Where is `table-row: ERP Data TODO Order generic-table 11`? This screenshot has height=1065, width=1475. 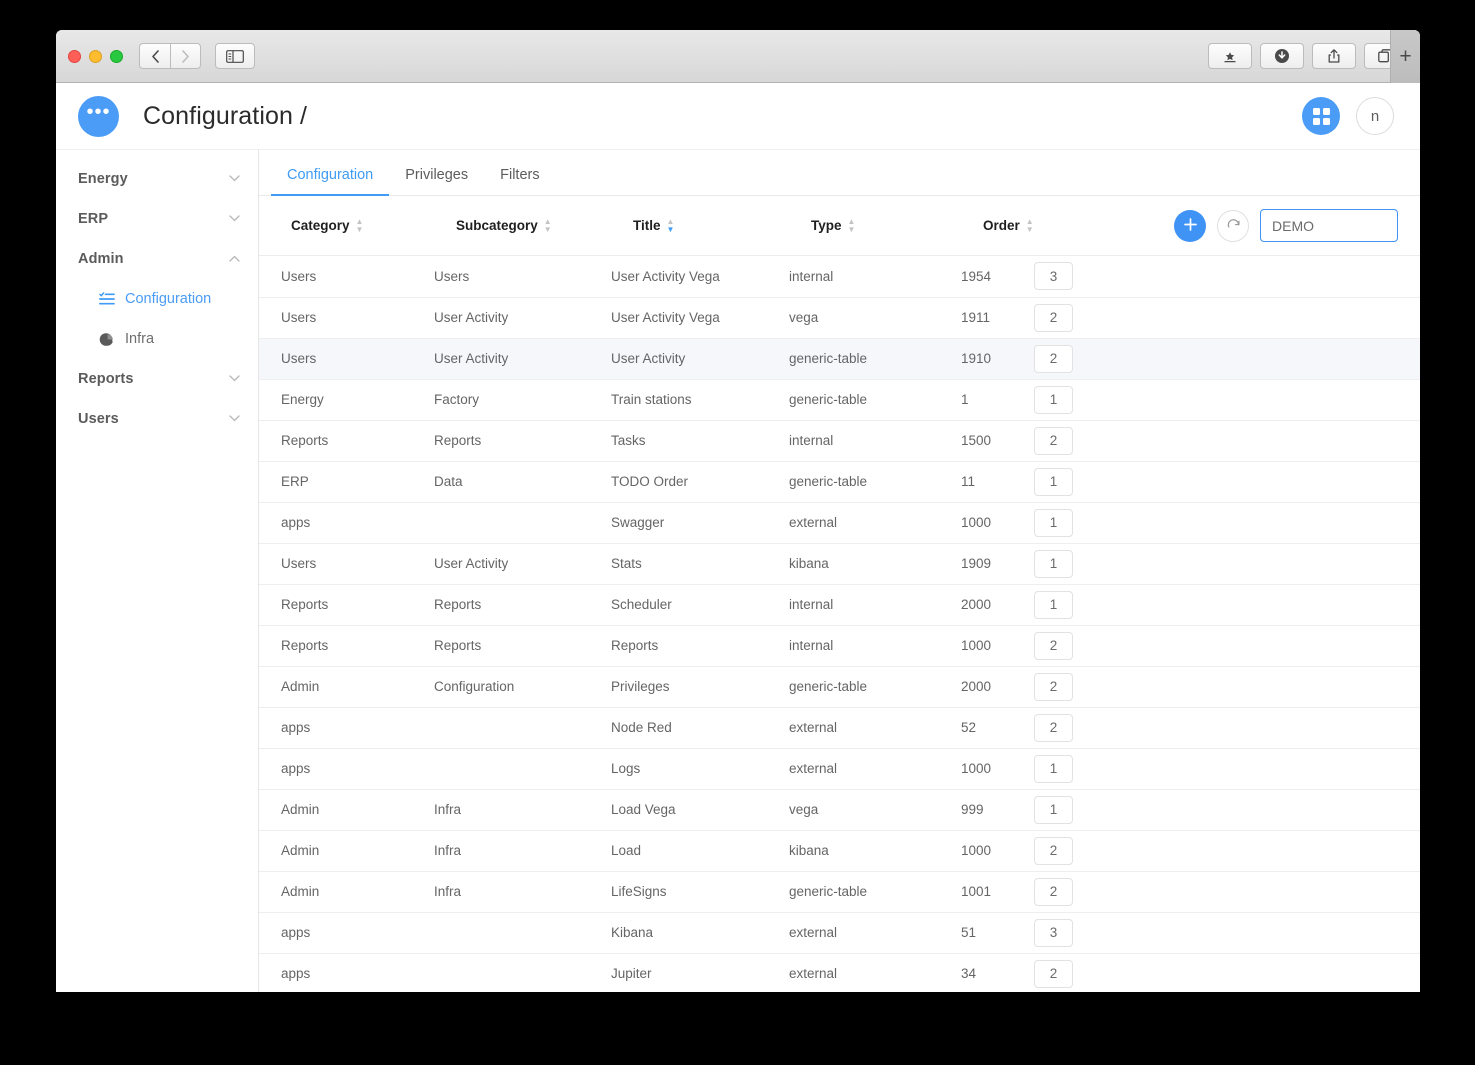
table-row: ERP Data TODO Order generic-table 11 is located at coordinates (839, 481).